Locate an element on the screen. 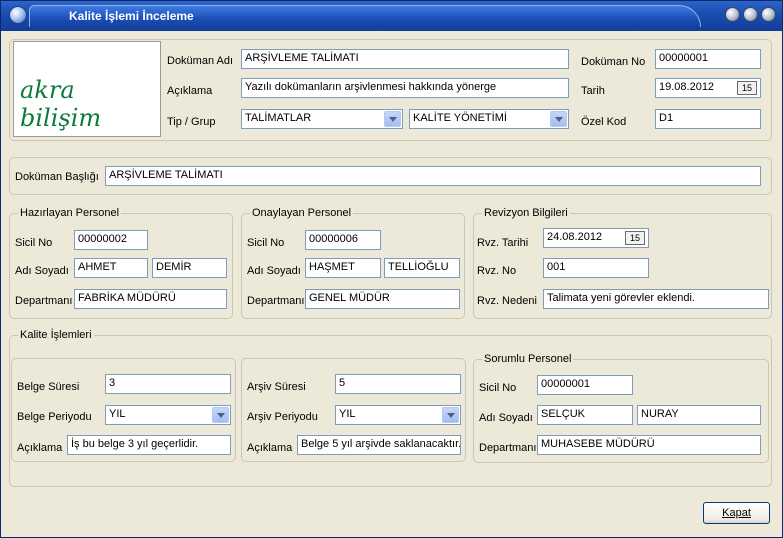 The width and height of the screenshot is (783, 538). logo-text: akra bilişim is located at coordinates (61, 104).